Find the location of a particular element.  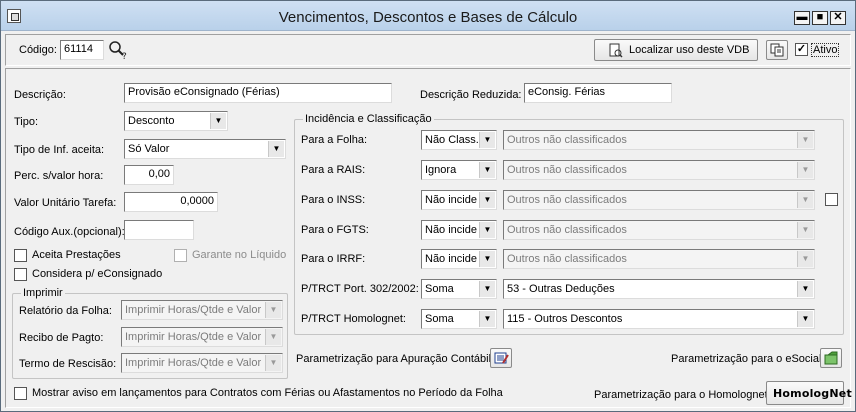

descricao-label: Descrição: is located at coordinates (40, 95).